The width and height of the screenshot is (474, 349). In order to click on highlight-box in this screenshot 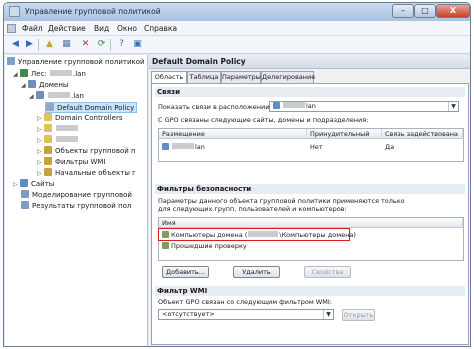, I will do `click(254, 234)`.